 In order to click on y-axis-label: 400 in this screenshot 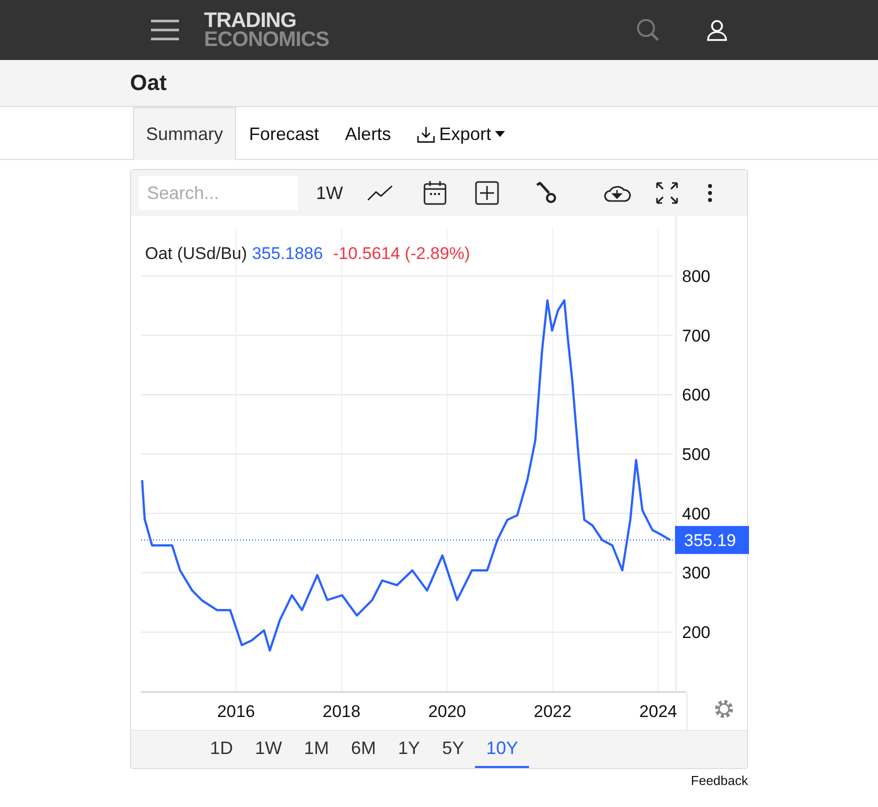, I will do `click(696, 514)`.